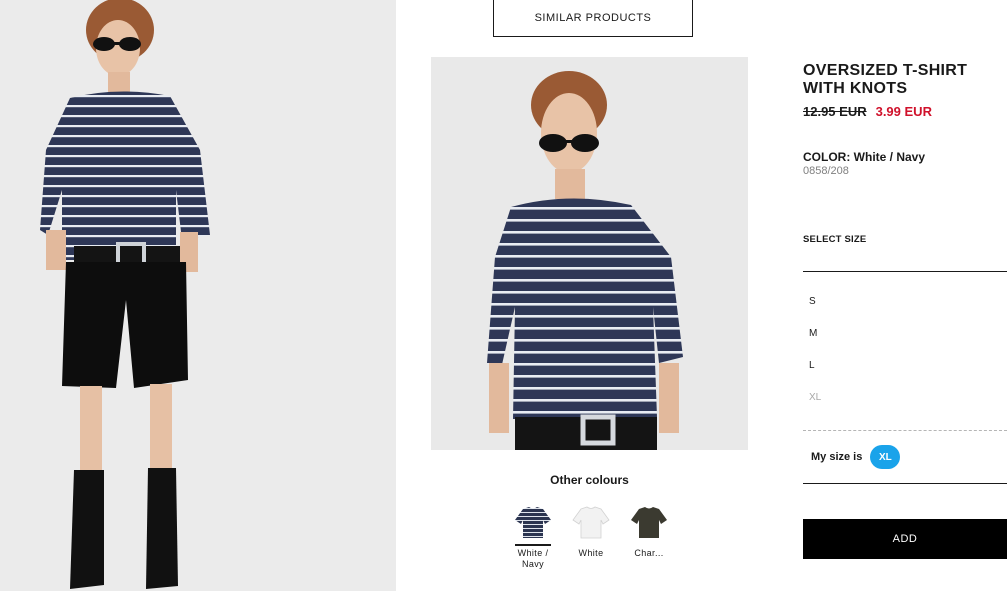  I want to click on original-price: 12.95 EUR, so click(835, 111).